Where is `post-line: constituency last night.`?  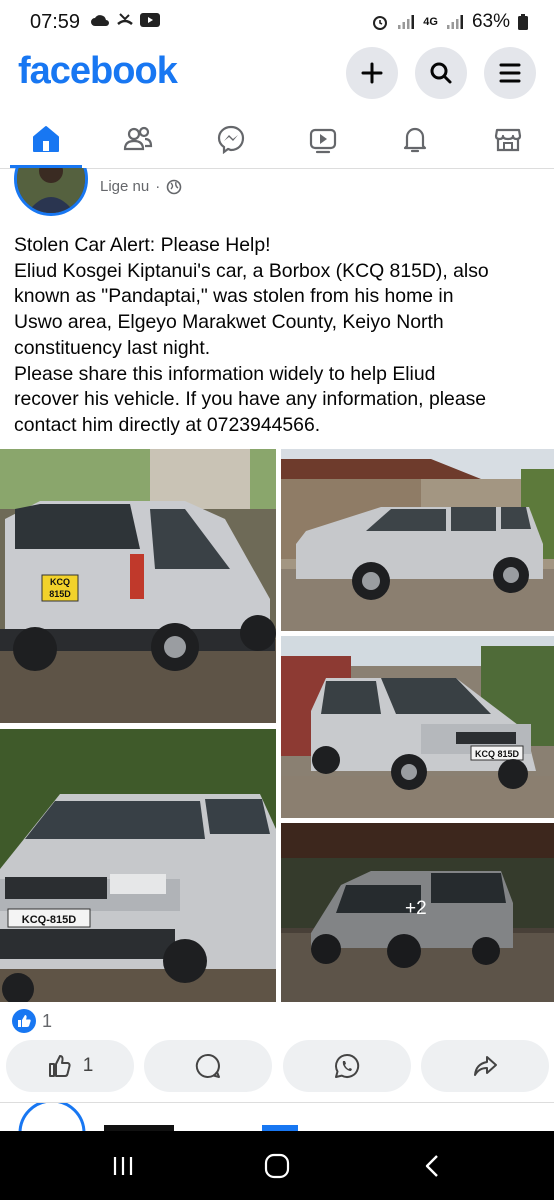
post-line: constituency last night. is located at coordinates (112, 347).